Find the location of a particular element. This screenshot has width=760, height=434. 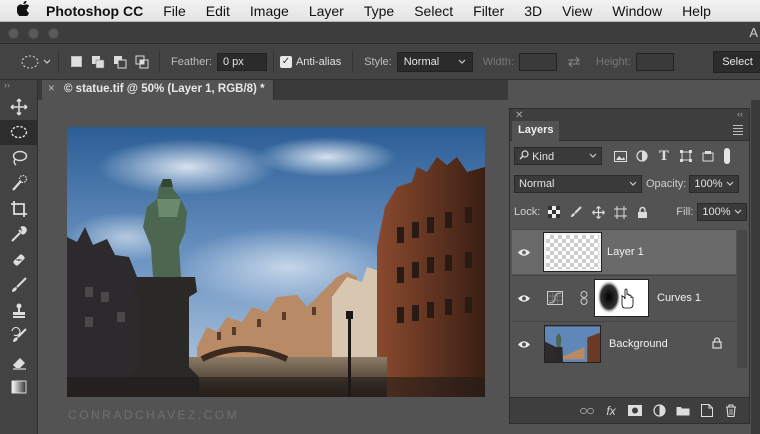

opacity-value: 100% is located at coordinates (708, 184).